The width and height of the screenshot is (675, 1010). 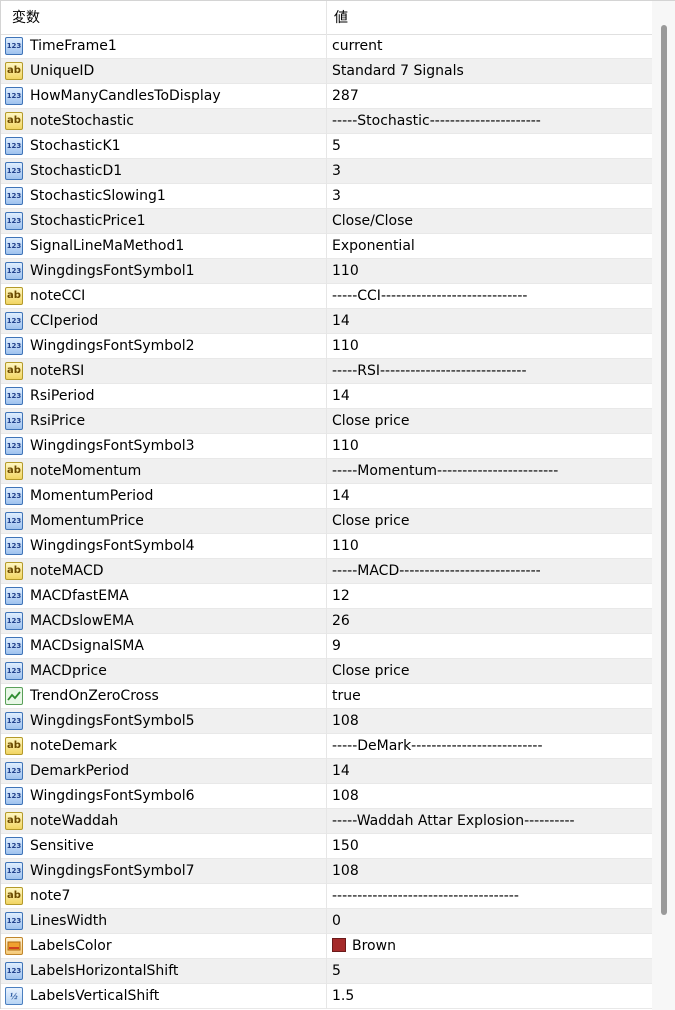 What do you see at coordinates (364, 946) in the screenshot?
I see `parameter-value: Brown` at bounding box center [364, 946].